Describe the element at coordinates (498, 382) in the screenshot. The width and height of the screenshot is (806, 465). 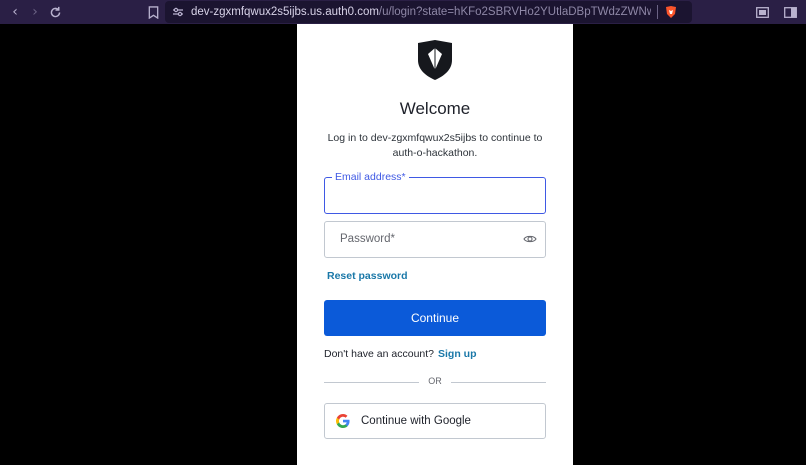
I see `divider-line-right` at that location.